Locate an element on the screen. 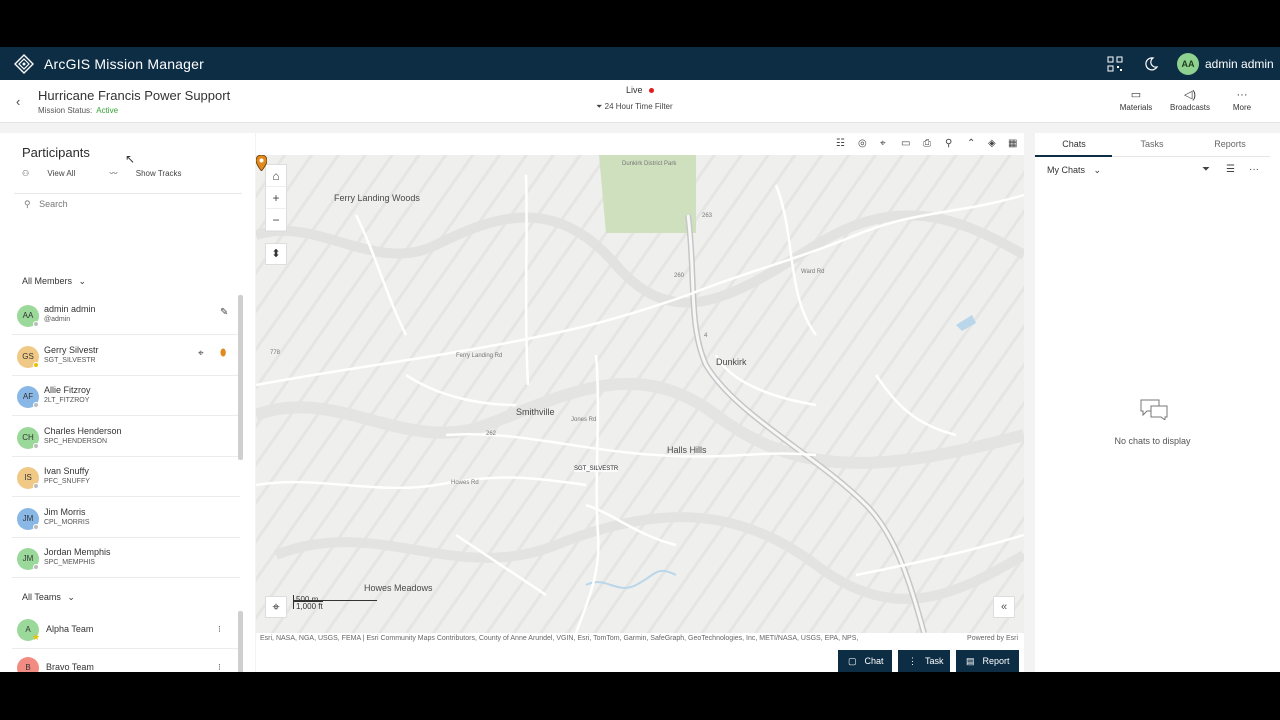 Image resolution: width=1280 pixels, height=720 pixels. teams-scrollbar is located at coordinates (240, 641).